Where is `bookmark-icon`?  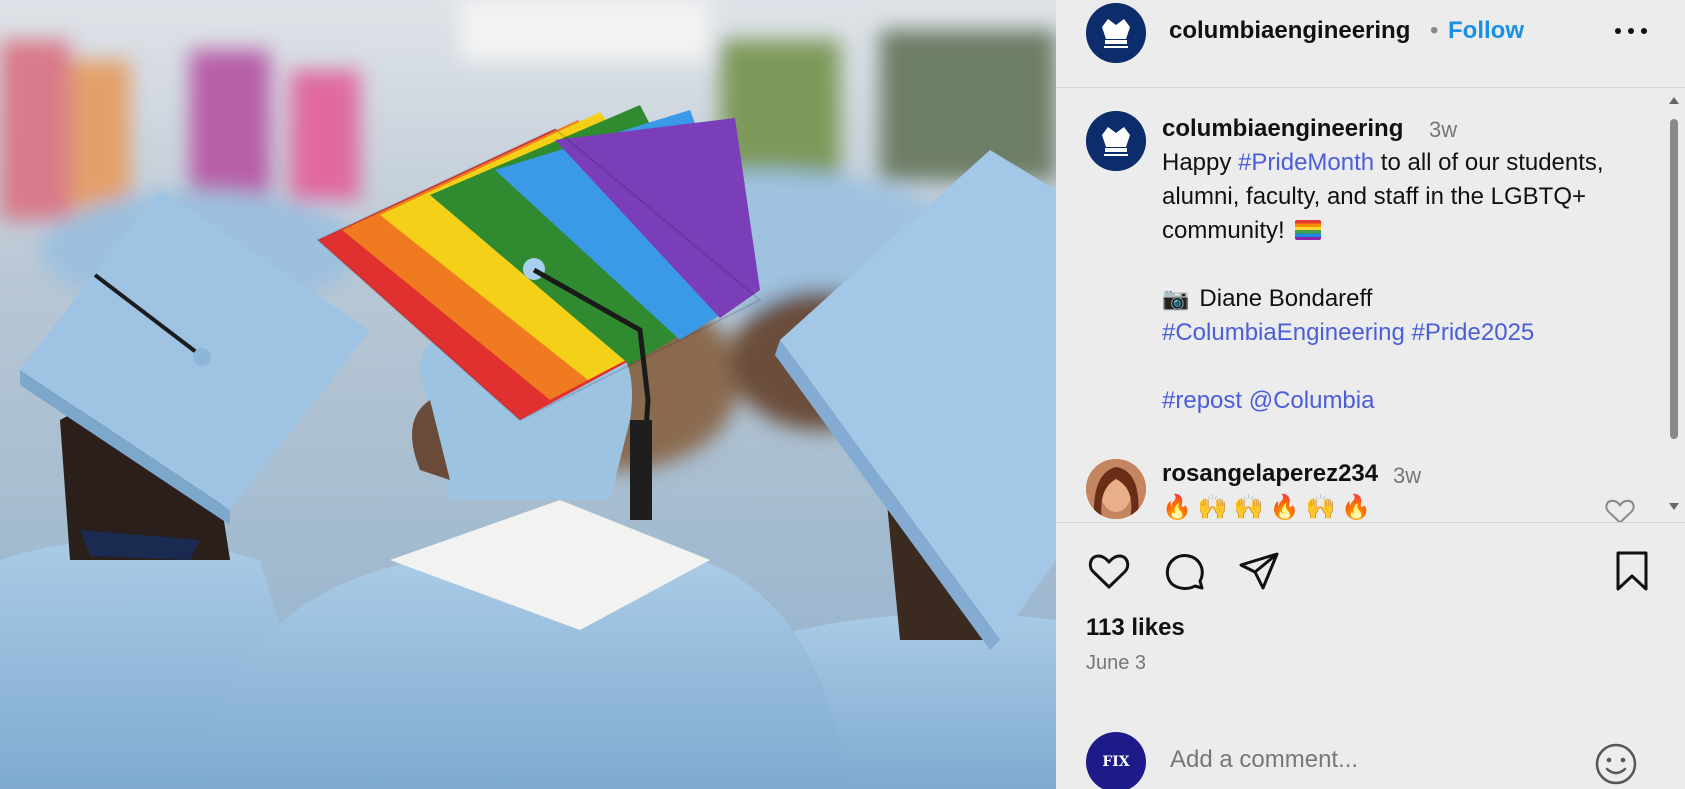
bookmark-icon is located at coordinates (1632, 571).